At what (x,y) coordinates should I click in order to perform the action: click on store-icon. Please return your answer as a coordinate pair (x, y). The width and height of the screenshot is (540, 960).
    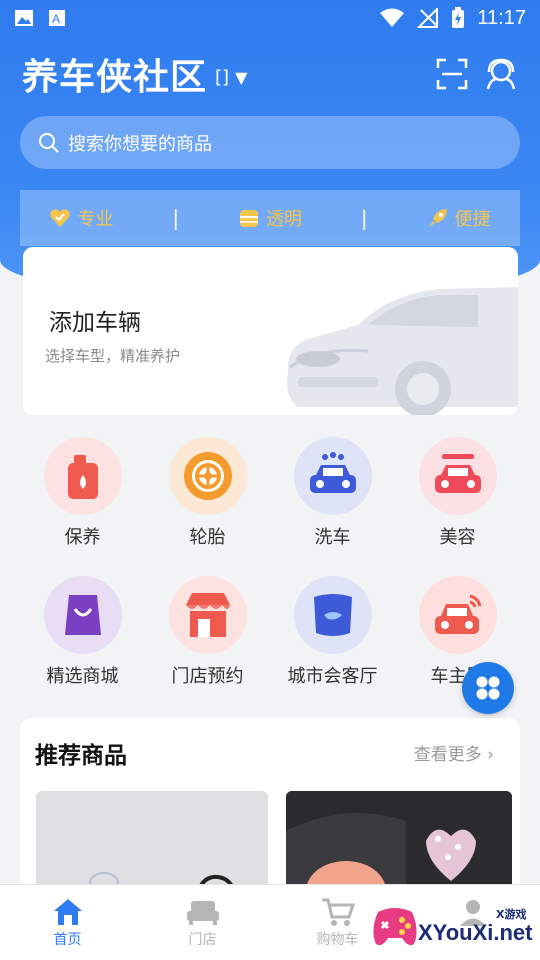
    Looking at the image, I should click on (207, 615).